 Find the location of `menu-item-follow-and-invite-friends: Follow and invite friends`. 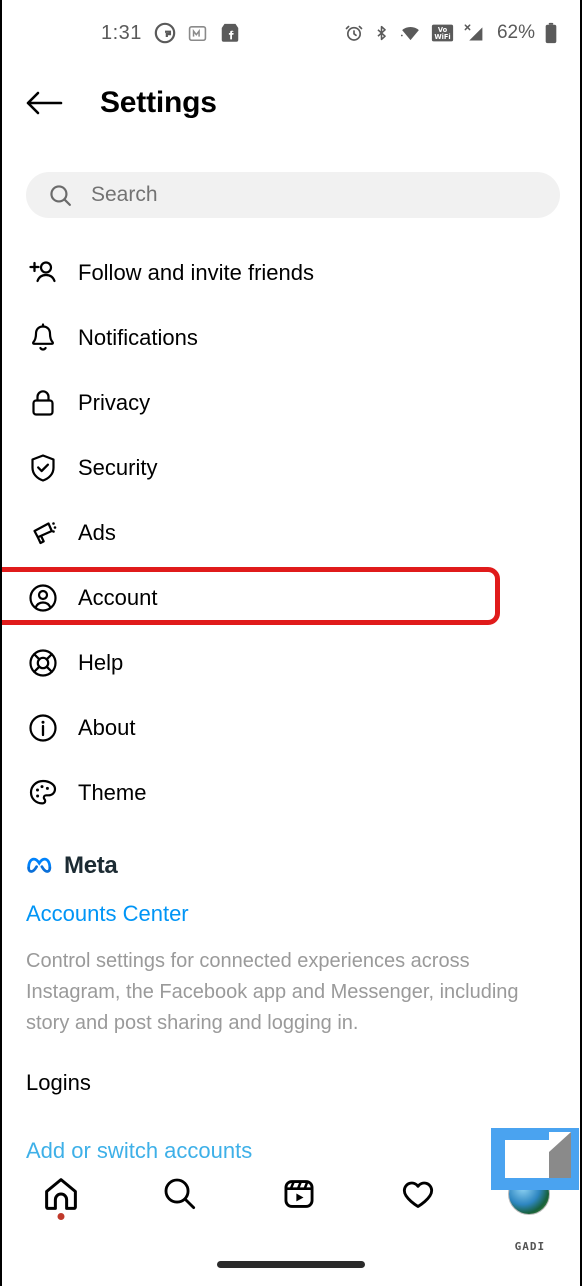

menu-item-follow-and-invite-friends: Follow and invite friends is located at coordinates (291, 272).